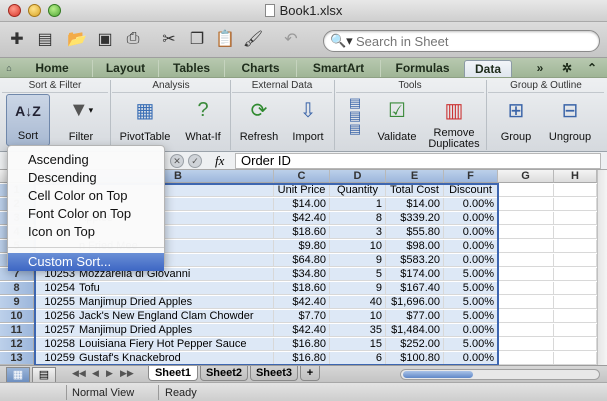 The height and width of the screenshot is (401, 607). I want to click on horizontal-scrollbar, so click(500, 374).